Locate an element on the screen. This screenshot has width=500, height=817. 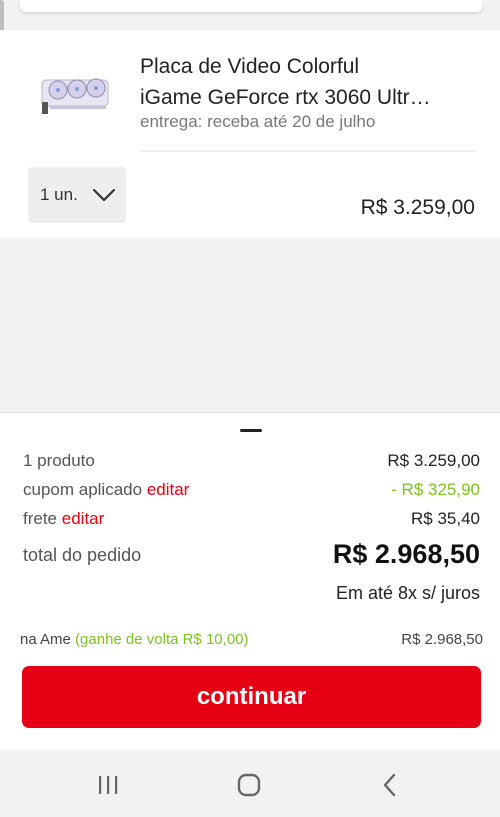
shipping-row: frete editar R$ 35,40 is located at coordinates (251, 519).